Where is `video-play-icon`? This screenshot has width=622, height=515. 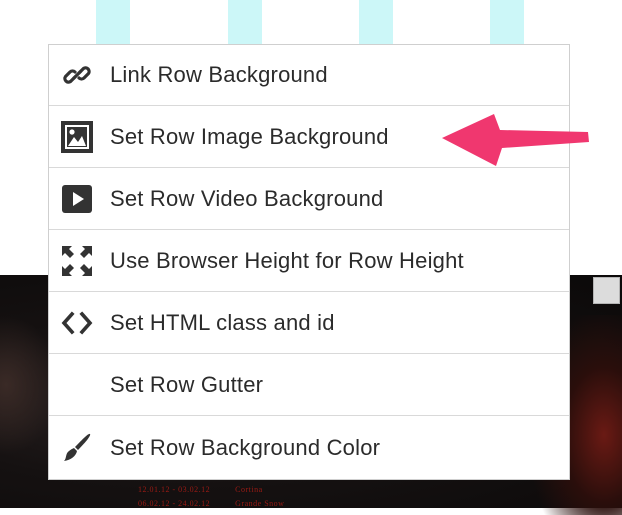
video-play-icon is located at coordinates (77, 199).